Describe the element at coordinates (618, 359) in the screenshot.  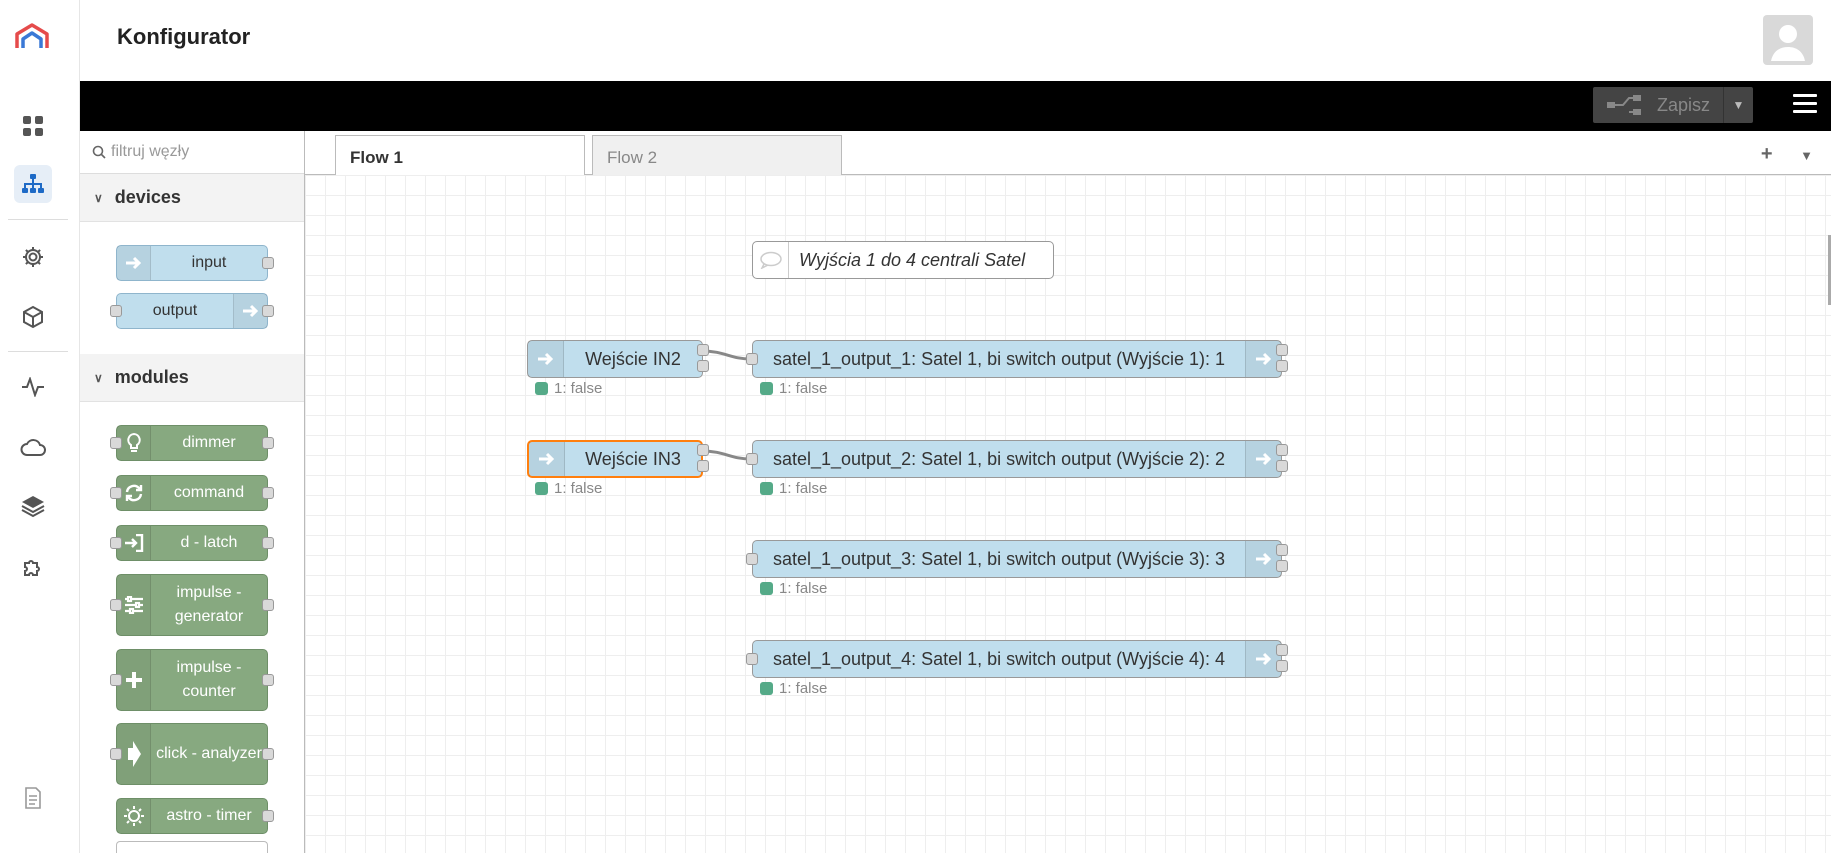
I see `flow-node-input-in2: Wejście IN2` at that location.